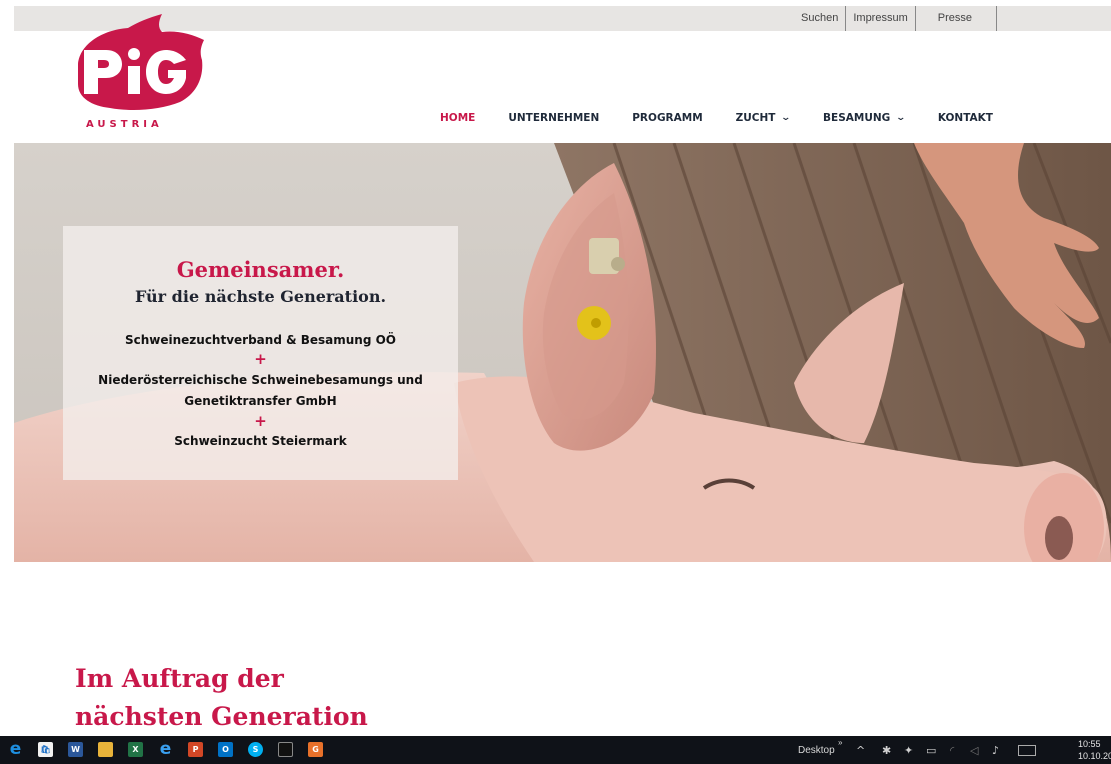  Describe the element at coordinates (221, 716) in the screenshot. I see `intro-heading-line-2: nächsten Generation` at that location.